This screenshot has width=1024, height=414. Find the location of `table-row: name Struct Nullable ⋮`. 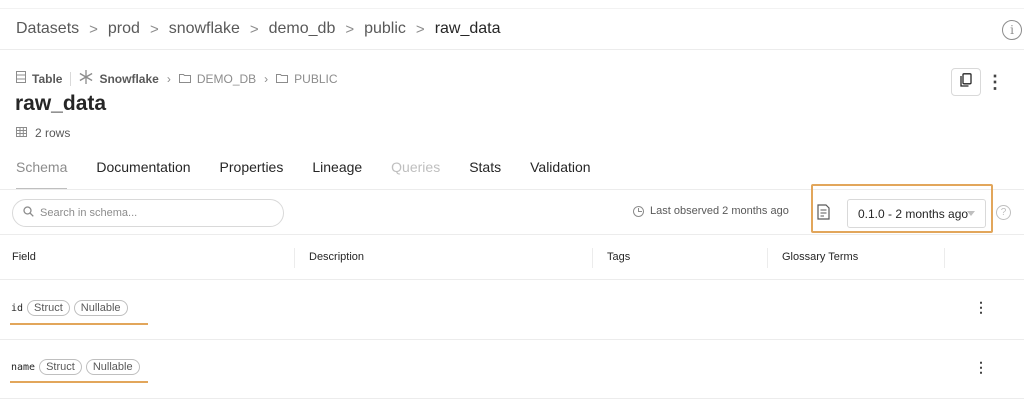

table-row: name Struct Nullable ⋮ is located at coordinates (512, 369).